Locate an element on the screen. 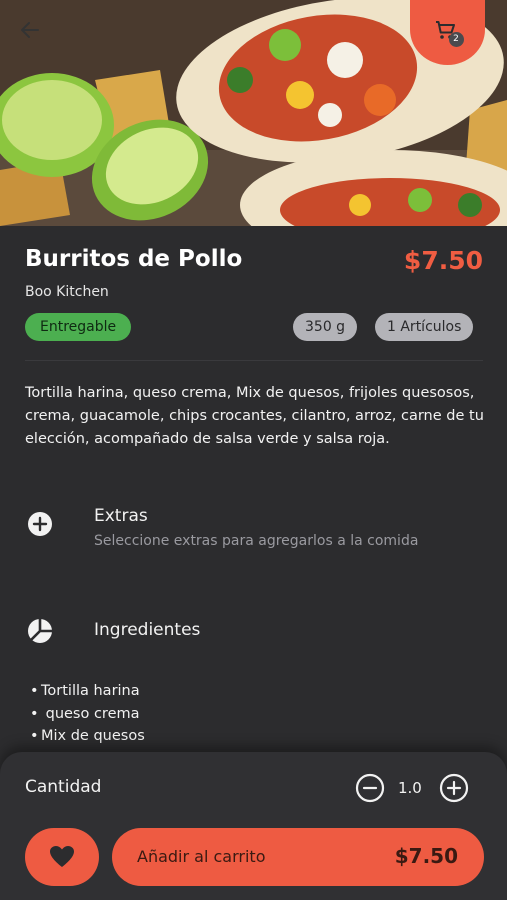 This screenshot has width=507, height=900. add-to-cart-price: $7.50 is located at coordinates (426, 856).